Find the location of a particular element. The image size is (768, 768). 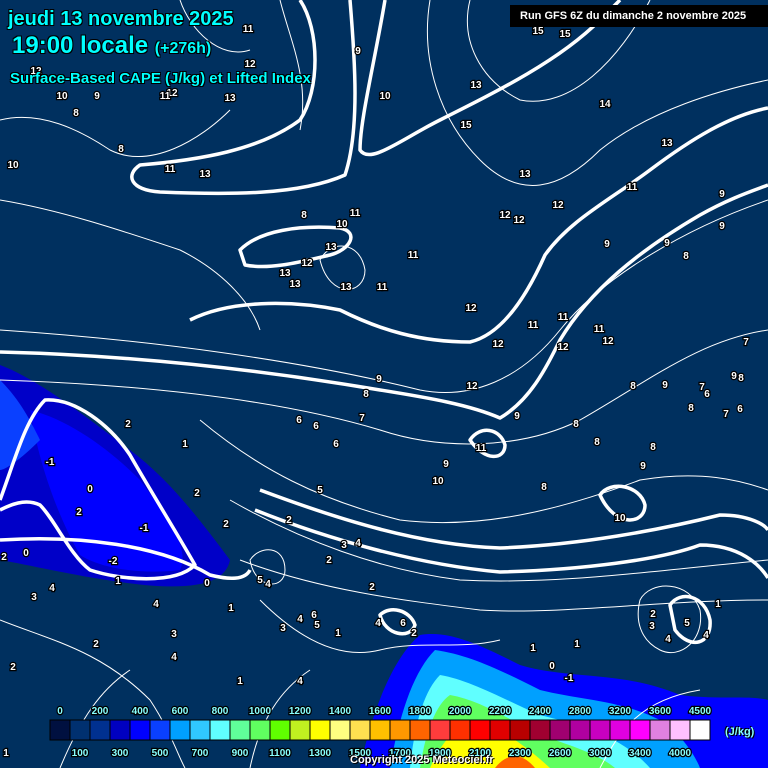

colorbar-tick-label: 200 is located at coordinates (100, 711).